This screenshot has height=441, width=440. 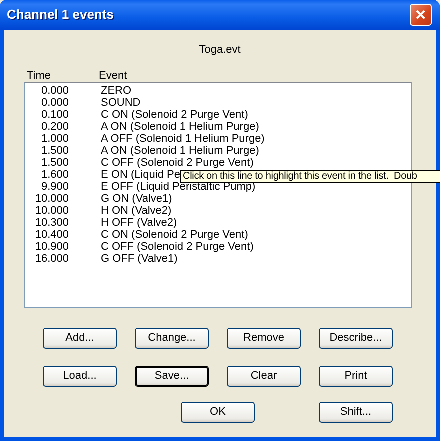 What do you see at coordinates (220, 49) in the screenshot?
I see `file-name: Toga.evt` at bounding box center [220, 49].